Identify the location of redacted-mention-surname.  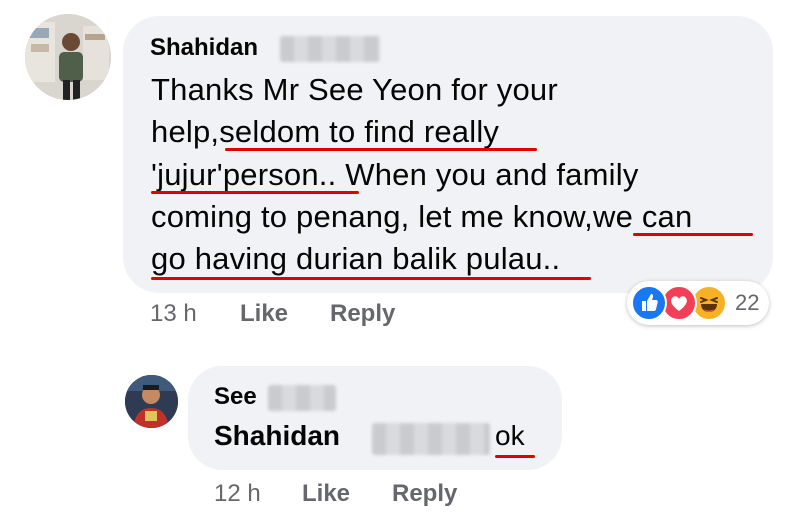
(431, 439).